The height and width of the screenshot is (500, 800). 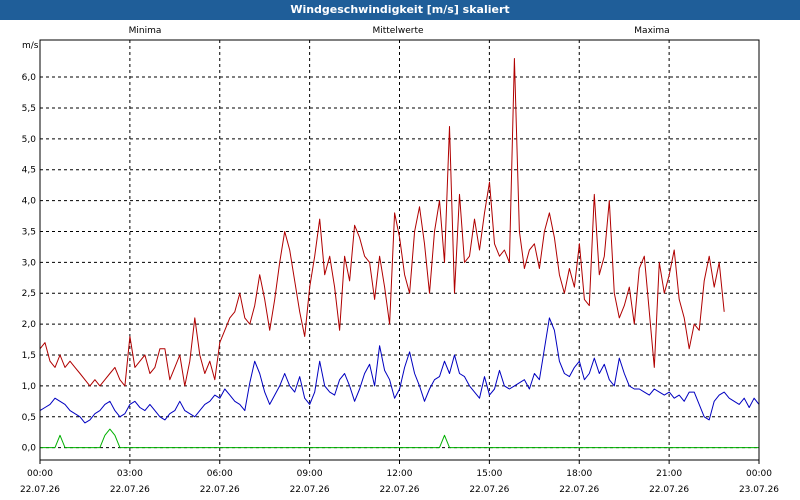 What do you see at coordinates (29, 171) in the screenshot?
I see `y-tick-label: 4,5` at bounding box center [29, 171].